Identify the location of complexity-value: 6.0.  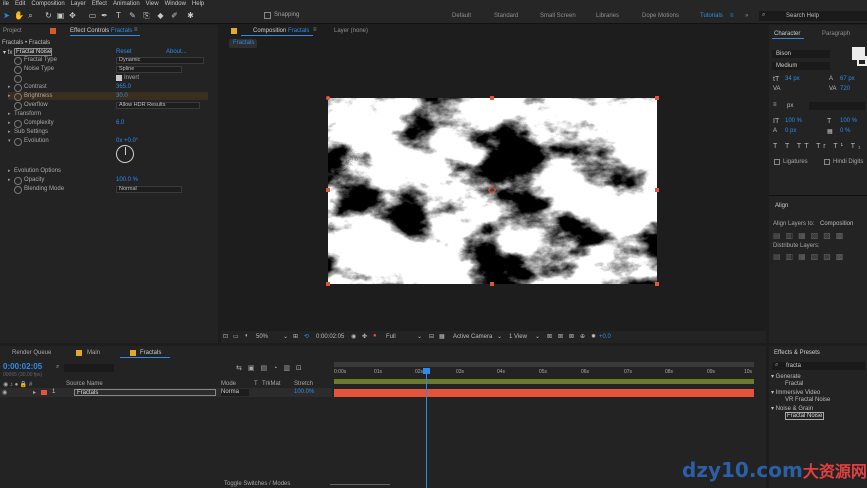
(120, 123).